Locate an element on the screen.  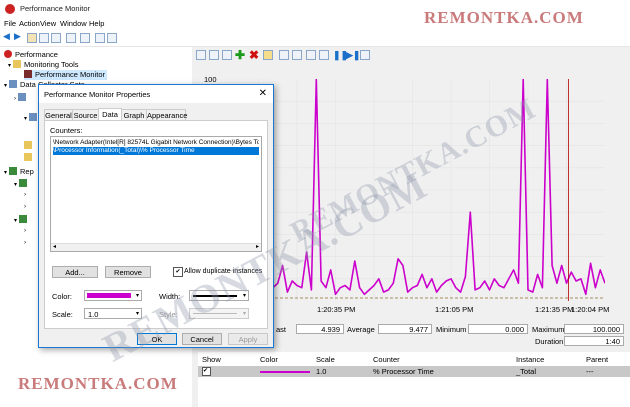
column-header-color: Color is located at coordinates (269, 359).